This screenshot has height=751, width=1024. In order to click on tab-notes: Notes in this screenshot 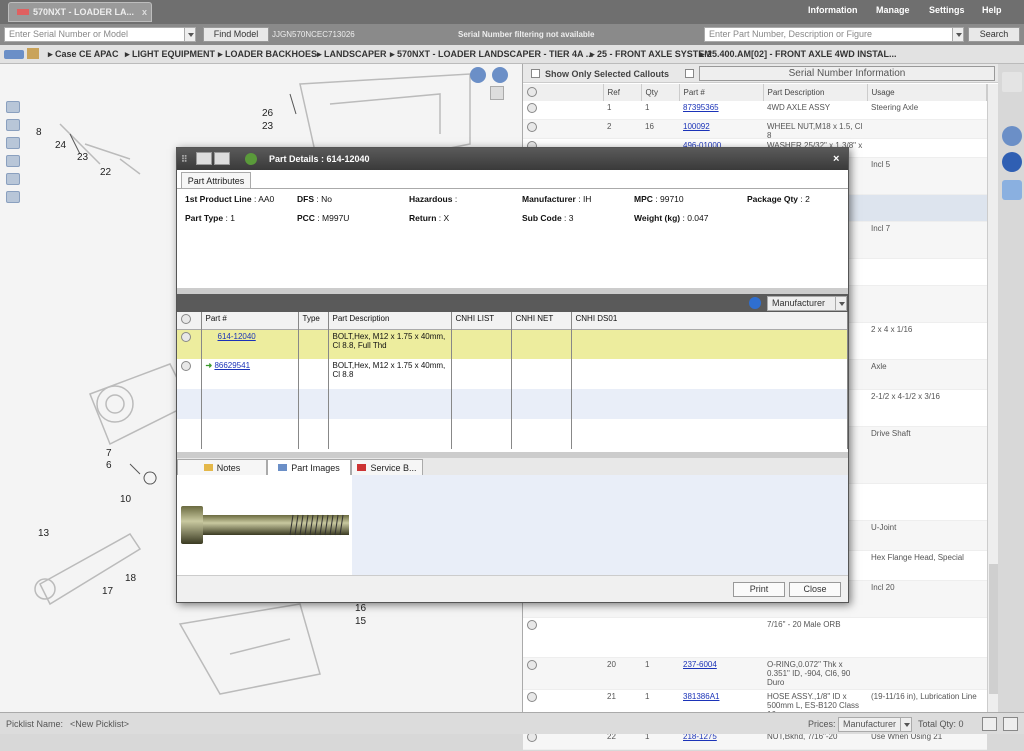, I will do `click(222, 467)`.